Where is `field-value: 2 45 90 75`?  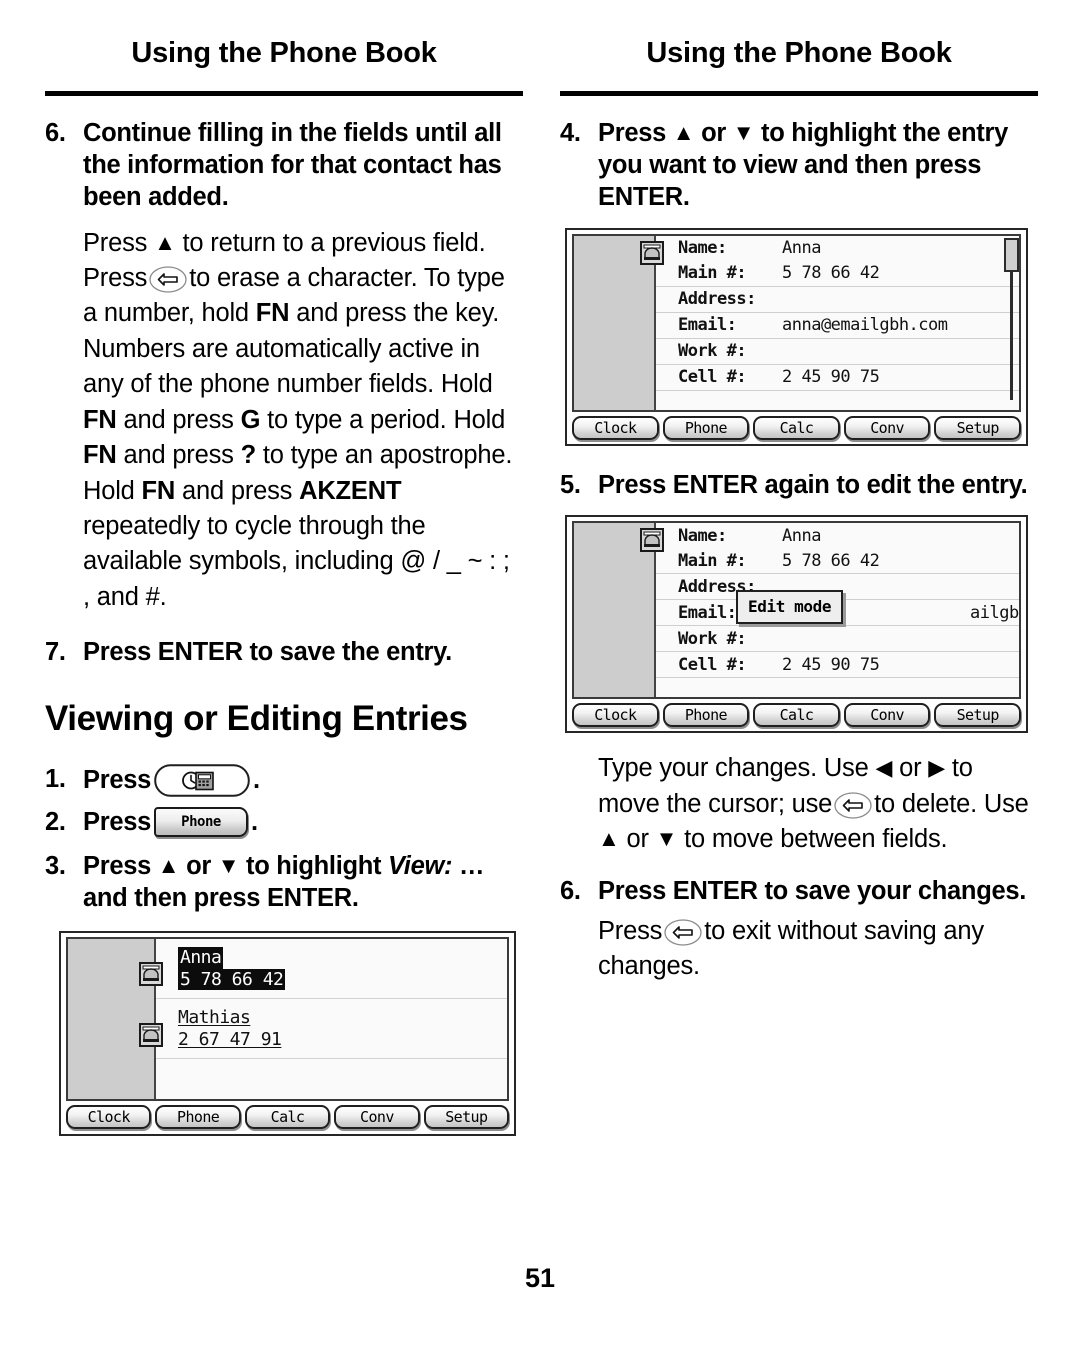 field-value: 2 45 90 75 is located at coordinates (831, 377).